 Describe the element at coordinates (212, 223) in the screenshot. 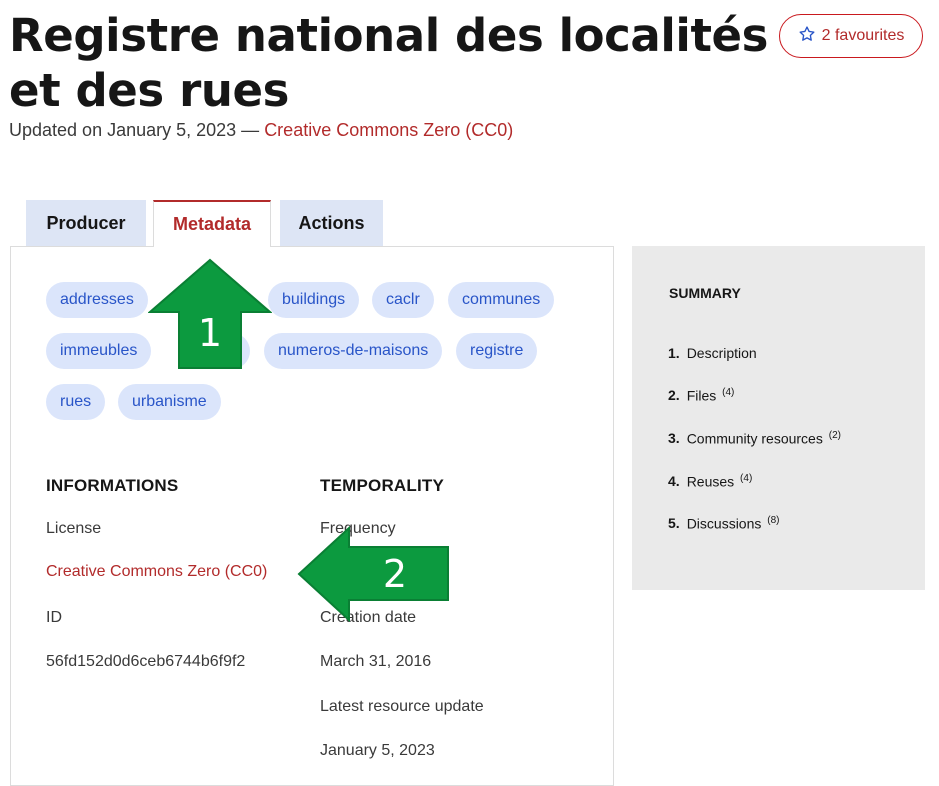

I see `tab-metadata: Metadata` at that location.